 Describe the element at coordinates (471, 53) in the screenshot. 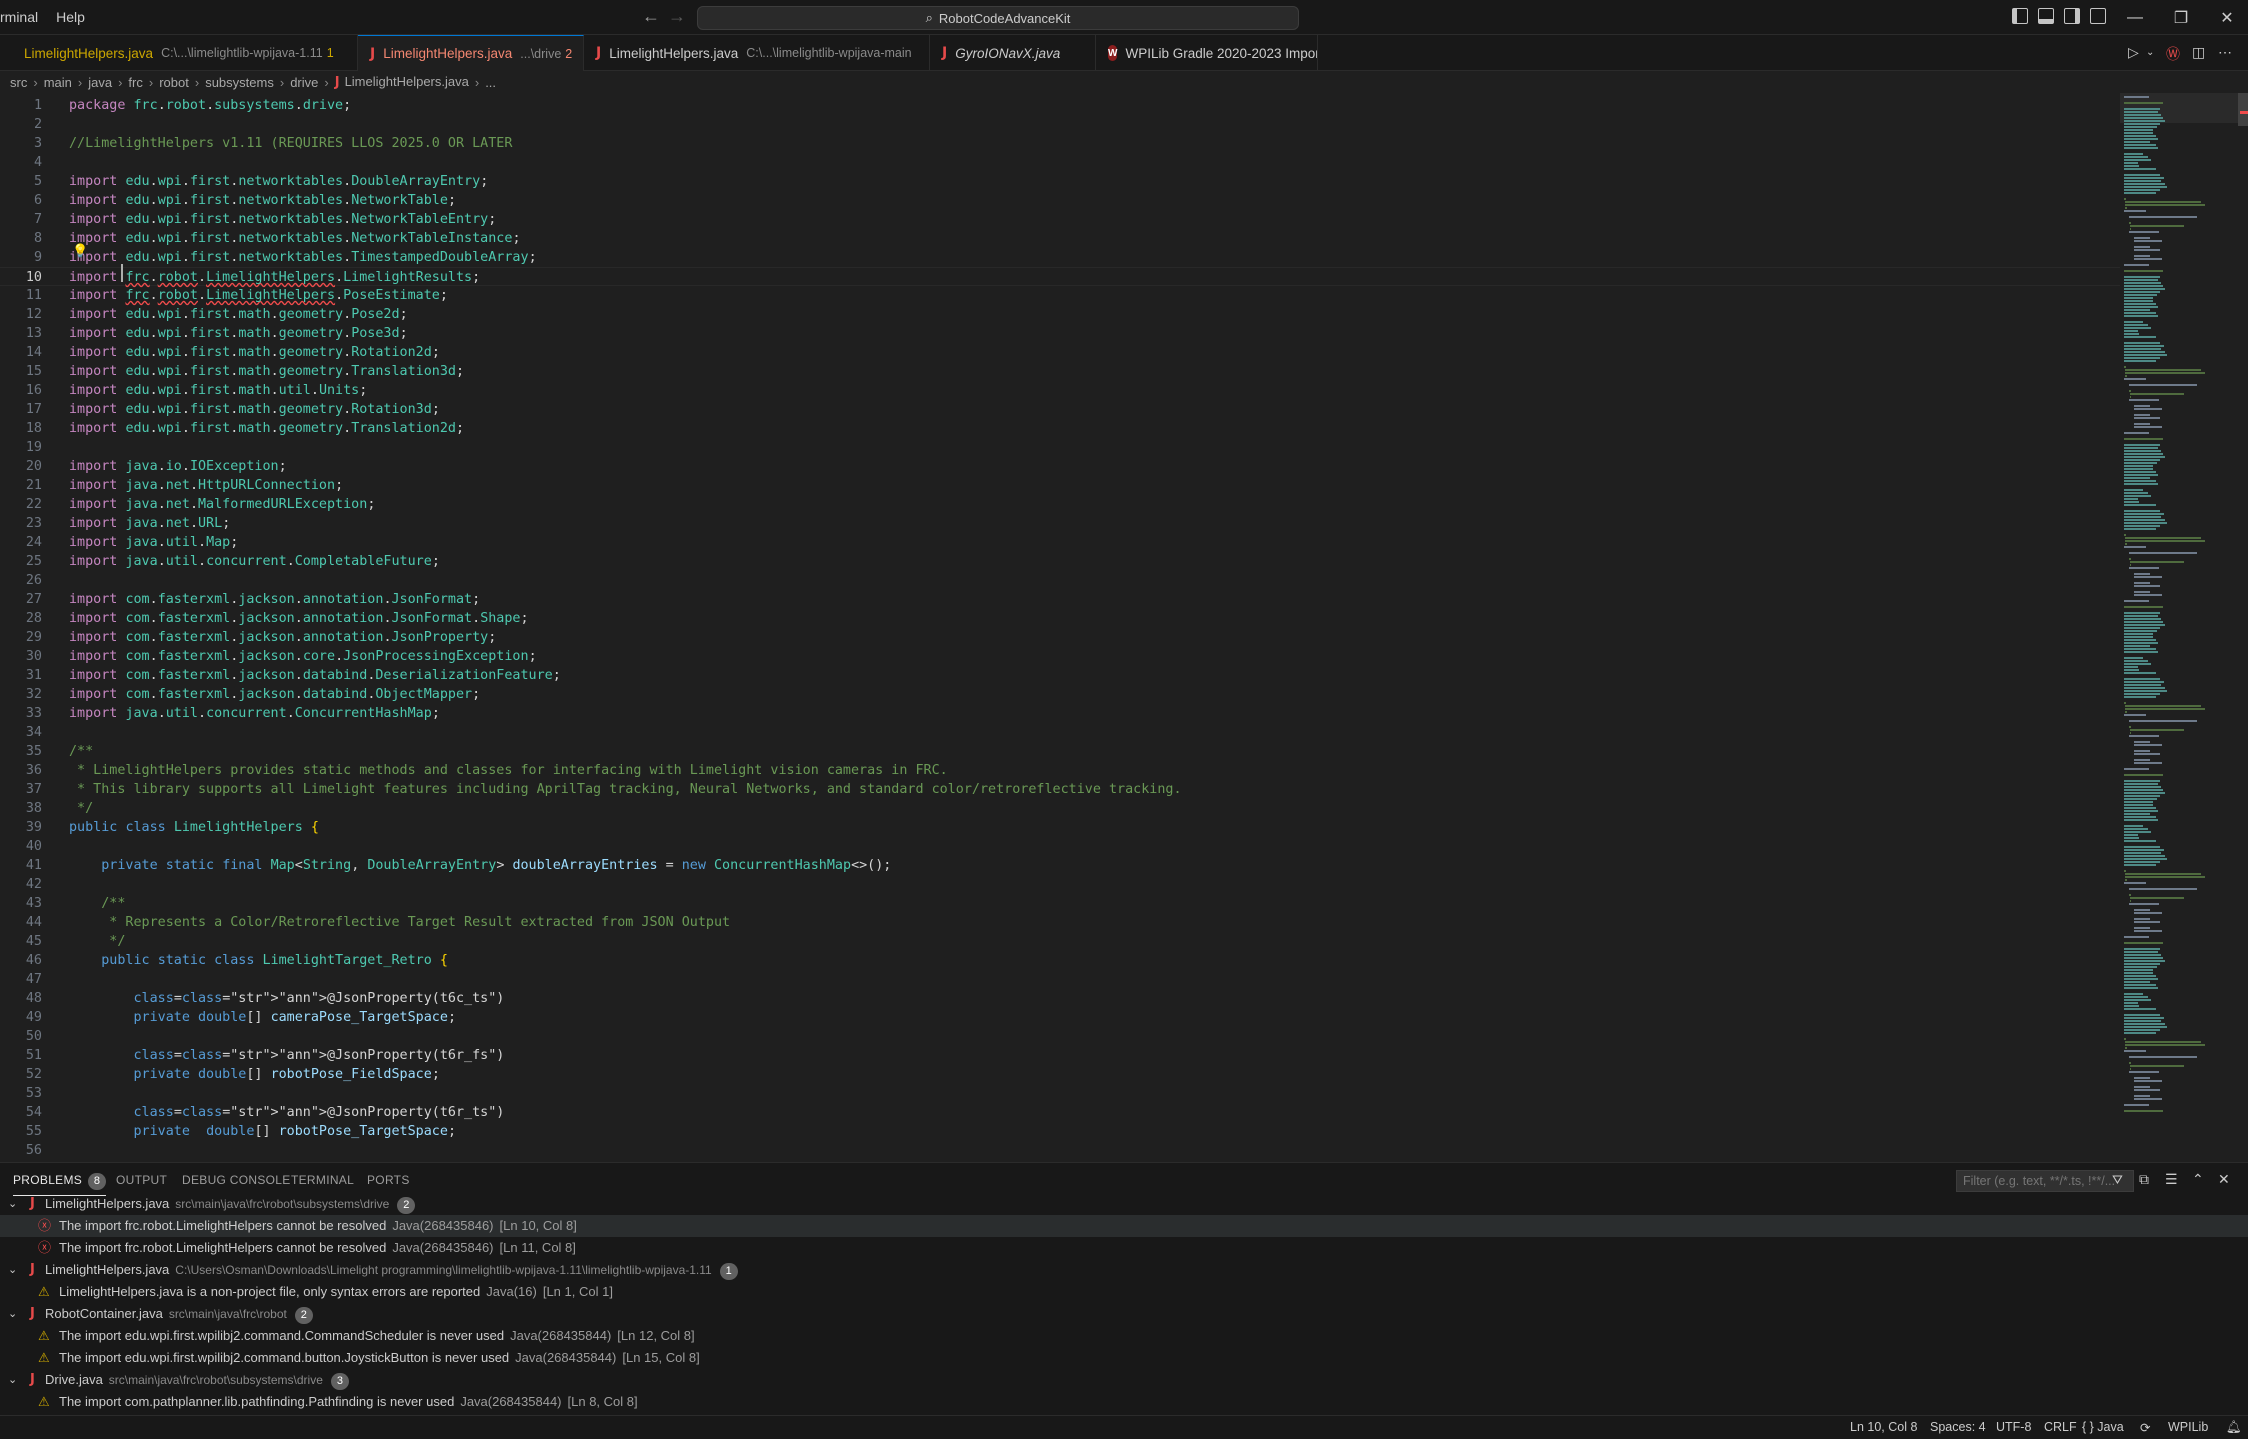

I see `tab-limelighthelpers-drive: J LimelightHelpers.java ...\drive 2 ✕` at that location.